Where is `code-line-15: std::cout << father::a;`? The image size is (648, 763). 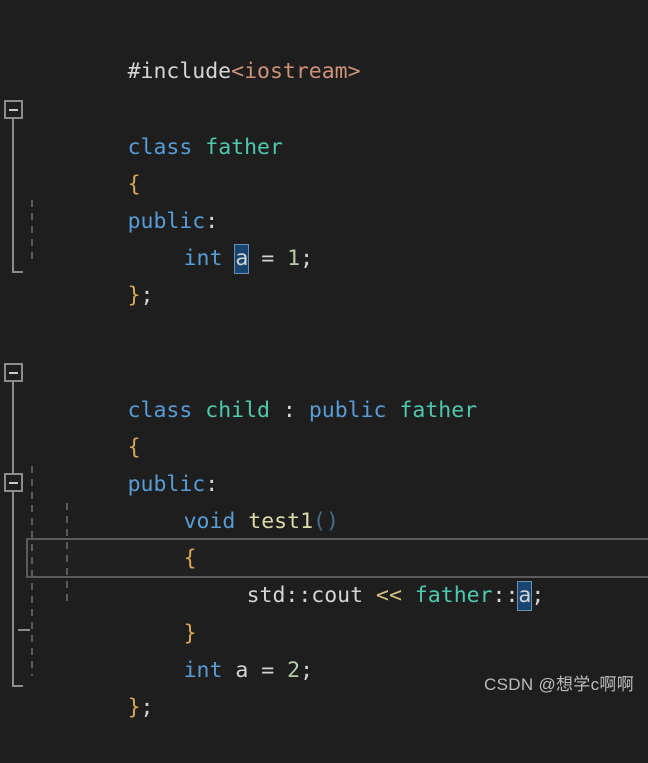
code-line-15: std::cout << father::a; is located at coordinates (324, 575).